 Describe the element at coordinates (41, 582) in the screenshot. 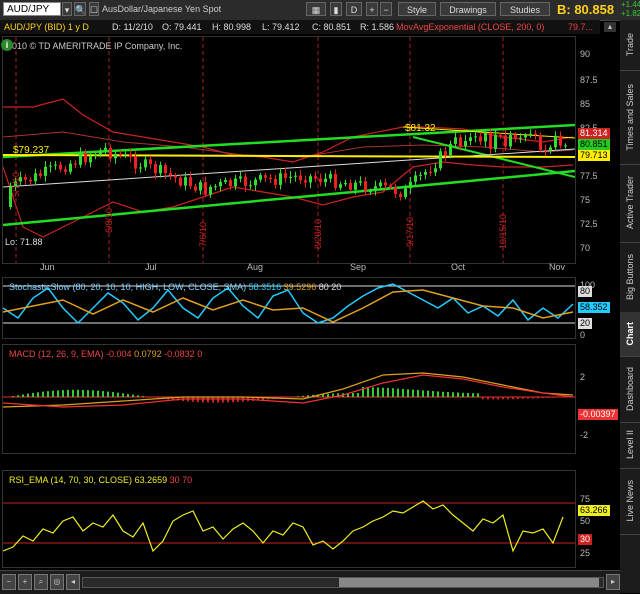

I see `magnifier-icon: ⌕` at that location.